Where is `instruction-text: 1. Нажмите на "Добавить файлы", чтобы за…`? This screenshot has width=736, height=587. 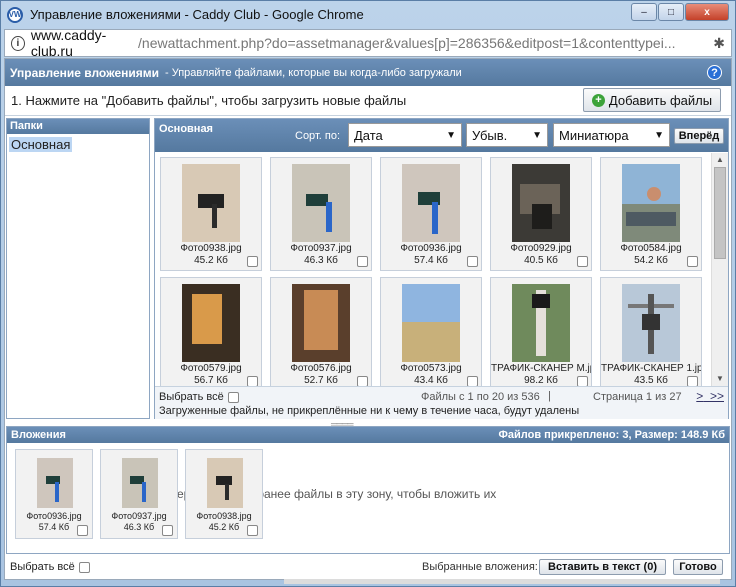
instruction-text: 1. Нажмите на "Добавить файлы", чтобы за… is located at coordinates (209, 100).